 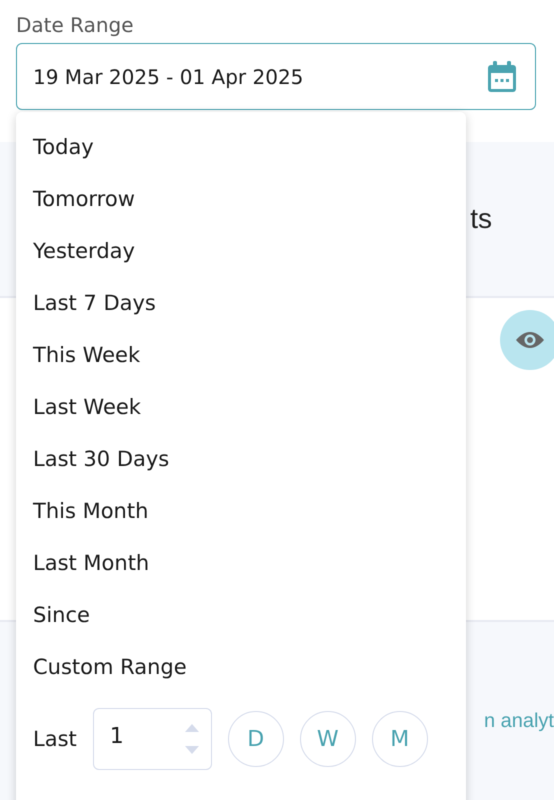 What do you see at coordinates (481, 219) in the screenshot?
I see `section-heading: ts` at bounding box center [481, 219].